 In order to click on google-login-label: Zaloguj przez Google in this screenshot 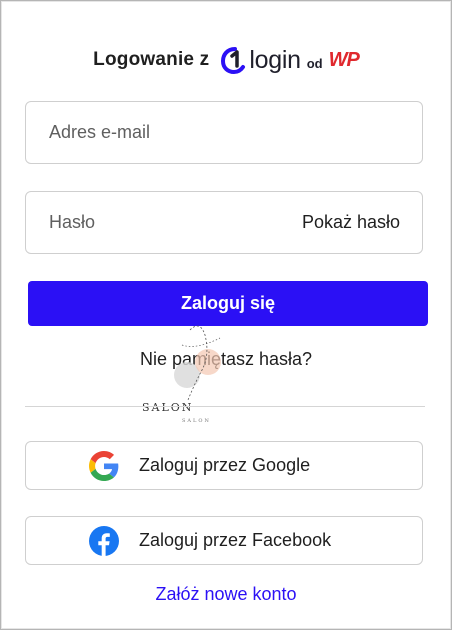, I will do `click(225, 465)`.